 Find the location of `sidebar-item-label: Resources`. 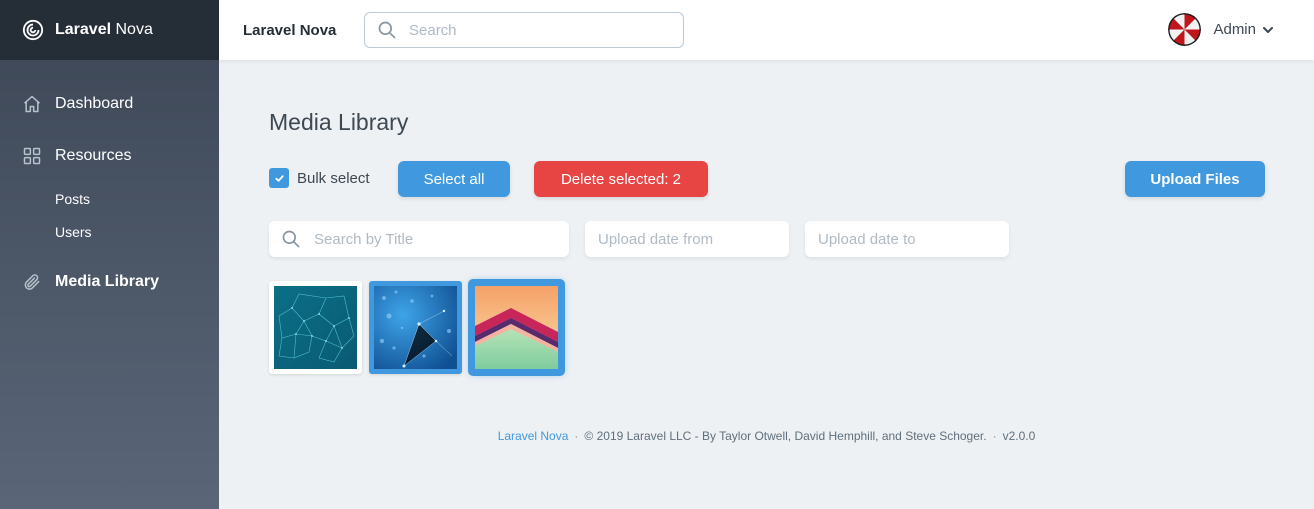

sidebar-item-label: Resources is located at coordinates (93, 155).